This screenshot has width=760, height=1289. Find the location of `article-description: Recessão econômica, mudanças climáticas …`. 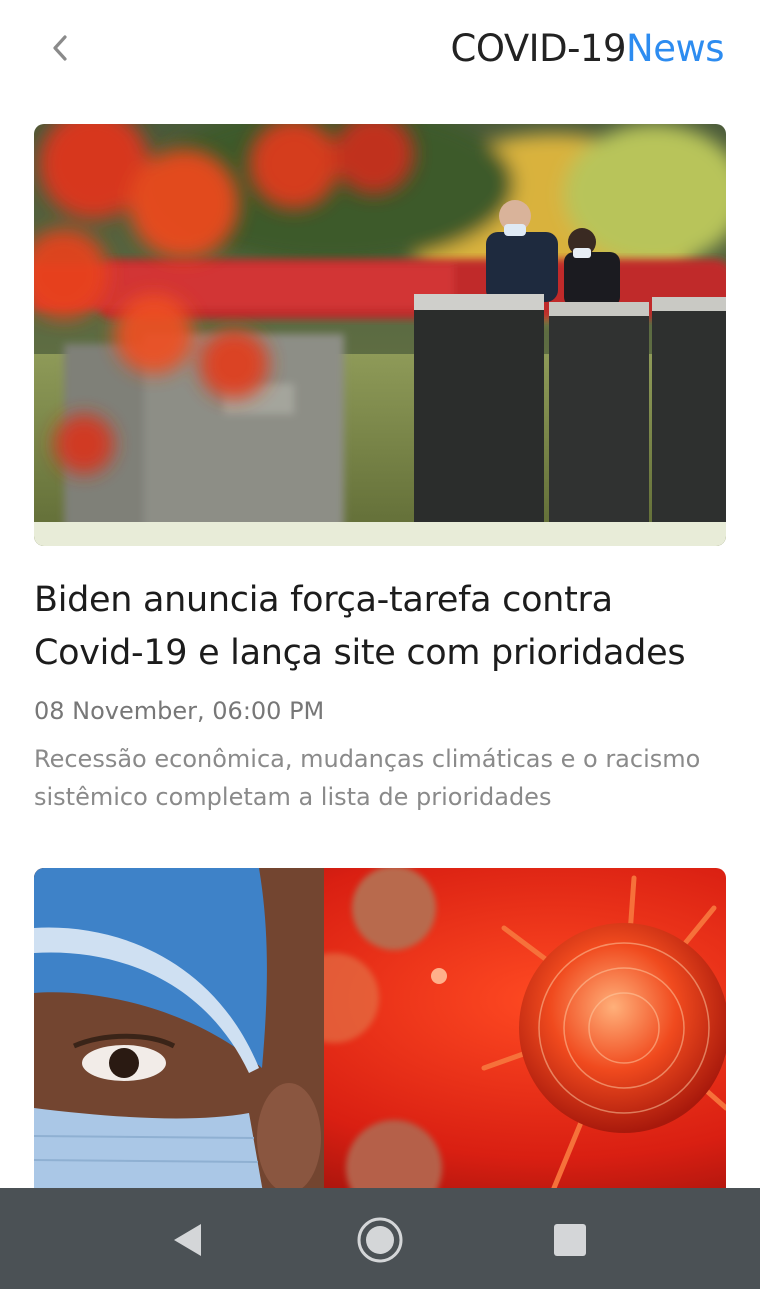

article-description: Recessão econômica, mudanças climáticas … is located at coordinates (367, 778).